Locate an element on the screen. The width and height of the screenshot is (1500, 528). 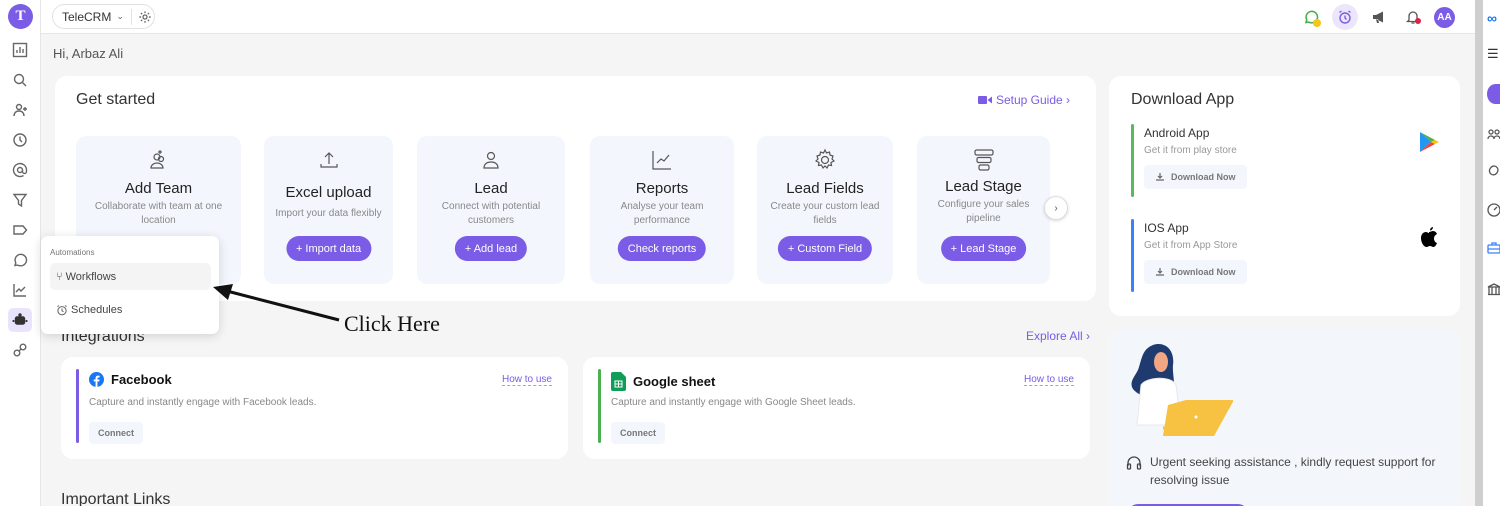
user-avatar: AA is located at coordinates (1444, 17).